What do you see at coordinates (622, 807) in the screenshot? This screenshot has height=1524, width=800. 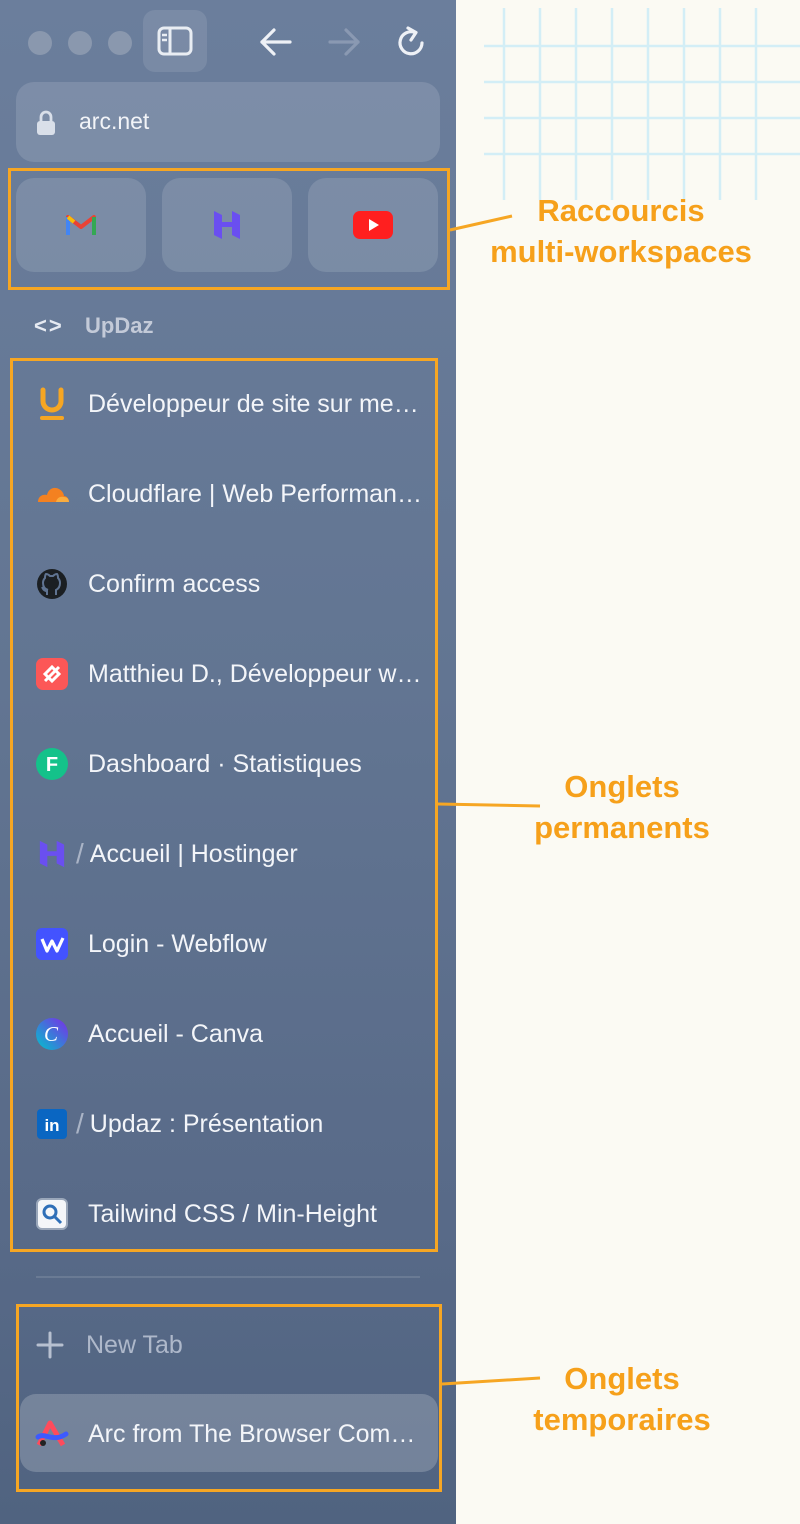 I see `annotation-label-permanent: Onglets permanents` at bounding box center [622, 807].